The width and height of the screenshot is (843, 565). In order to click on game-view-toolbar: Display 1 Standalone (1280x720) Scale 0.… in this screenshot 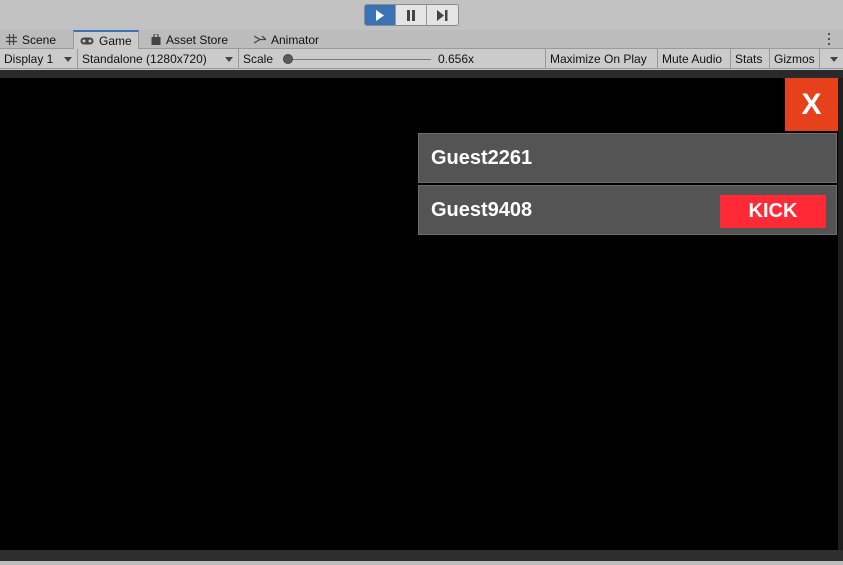, I will do `click(421, 59)`.